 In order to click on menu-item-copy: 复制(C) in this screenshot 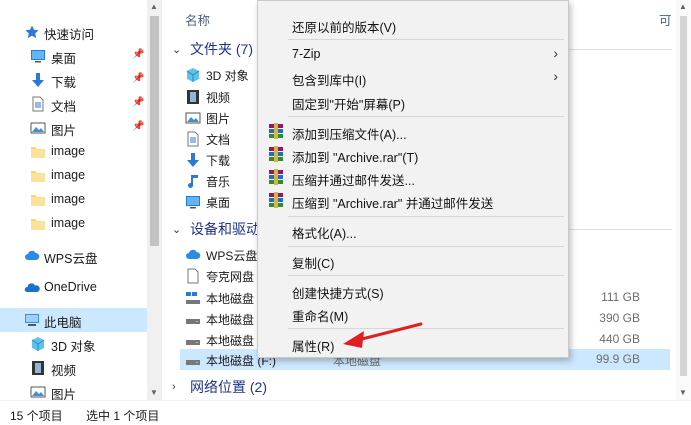, I will do `click(413, 260)`.